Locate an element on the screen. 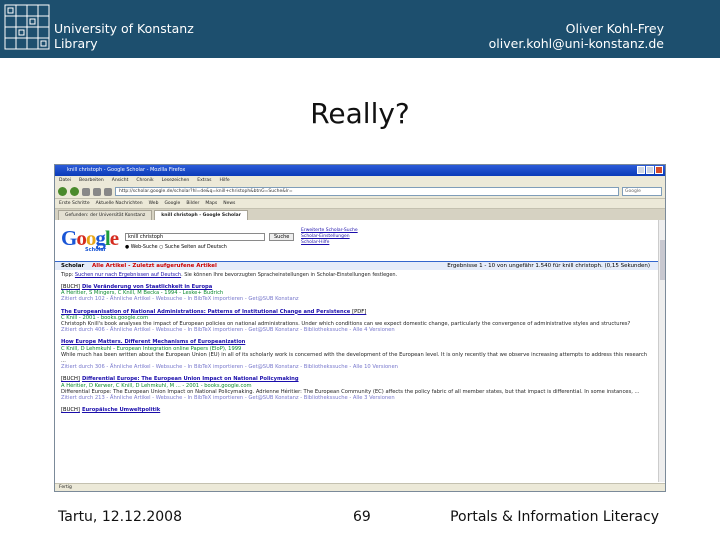 This screenshot has height=540, width=720. menu-item-view: Ansicht is located at coordinates (120, 180).